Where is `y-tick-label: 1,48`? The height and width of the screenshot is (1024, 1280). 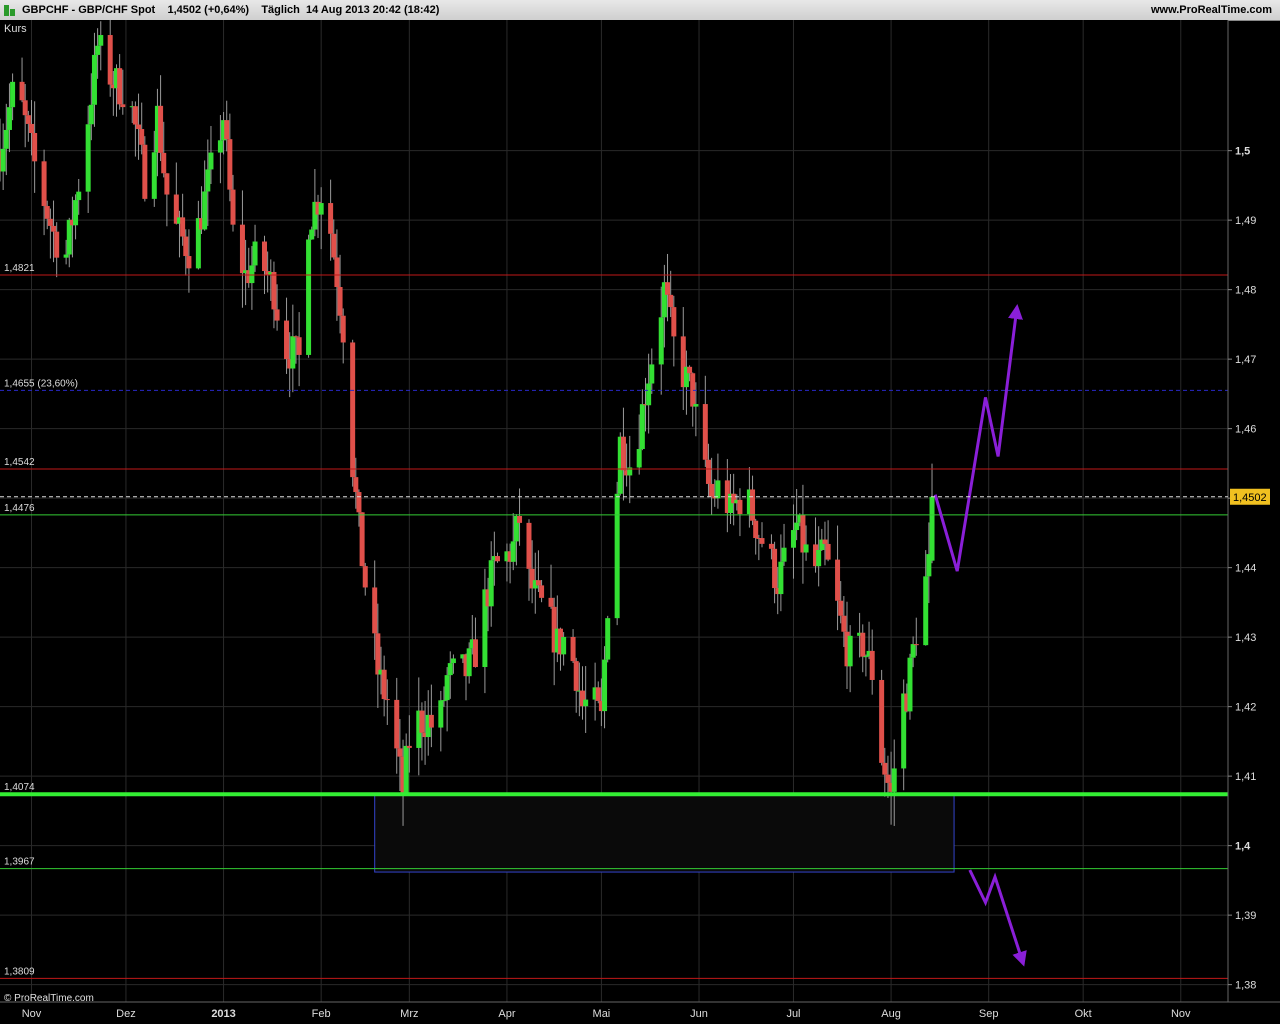
y-tick-label: 1,48 is located at coordinates (1245, 291).